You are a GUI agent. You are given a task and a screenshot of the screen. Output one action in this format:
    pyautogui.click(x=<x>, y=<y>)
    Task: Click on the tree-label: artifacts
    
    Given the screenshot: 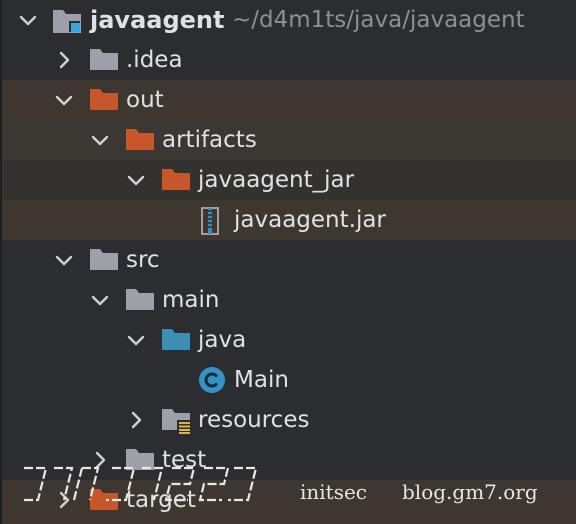 What is the action you would take?
    pyautogui.click(x=209, y=140)
    